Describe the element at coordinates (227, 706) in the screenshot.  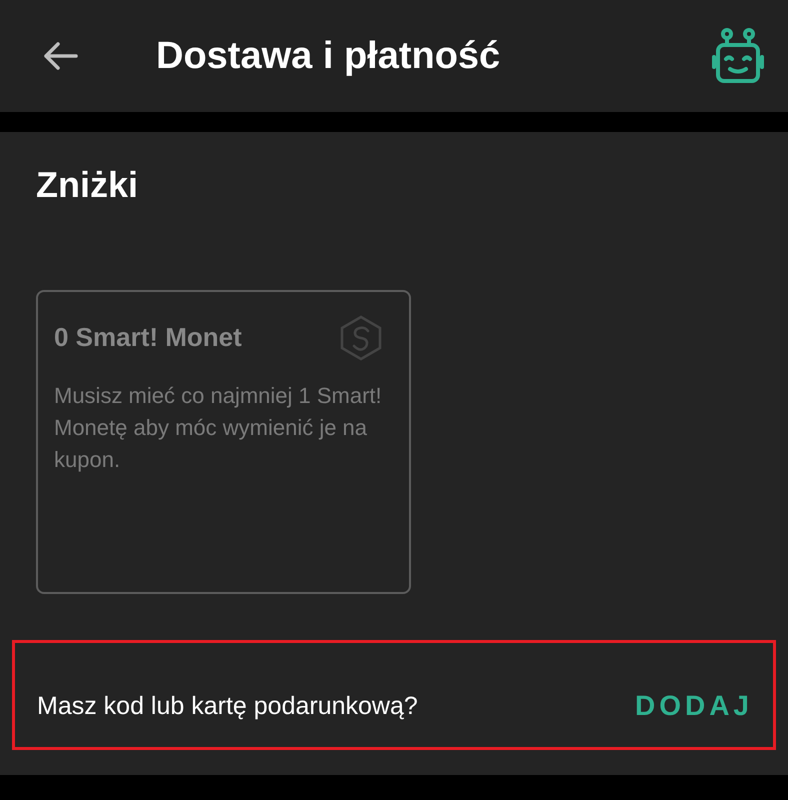
I see `promo-label: Masz kod lub kartę podarunkową?` at that location.